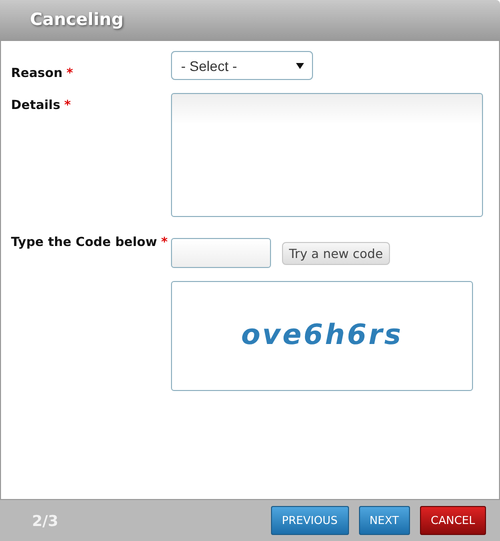  Describe the element at coordinates (384, 520) in the screenshot. I see `nav-button: NEXT` at that location.